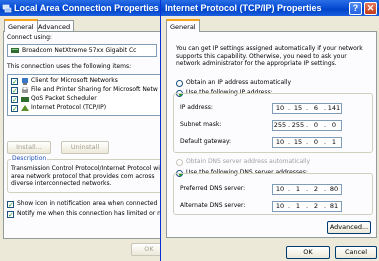 The height and width of the screenshot is (261, 379). What do you see at coordinates (74, 80) in the screenshot?
I see `item-label: Client for Microsoft Networks` at bounding box center [74, 80].